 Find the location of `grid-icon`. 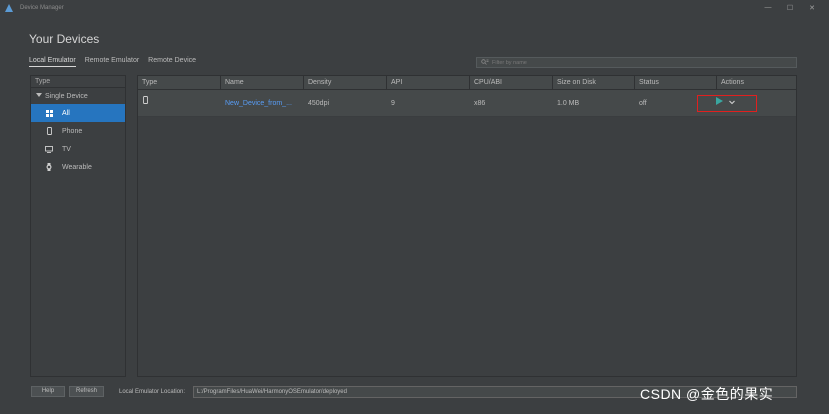

grid-icon is located at coordinates (49, 113).